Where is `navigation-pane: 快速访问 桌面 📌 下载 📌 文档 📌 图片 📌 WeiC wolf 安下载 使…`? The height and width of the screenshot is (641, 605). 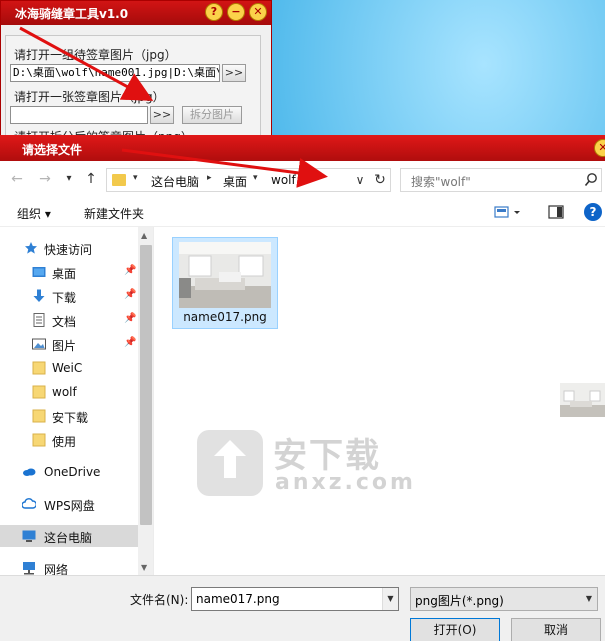
navigation-pane: 快速访问 桌面 📌 下载 📌 文档 📌 图片 📌 WeiC wolf 安下载 使… is located at coordinates (77, 401).